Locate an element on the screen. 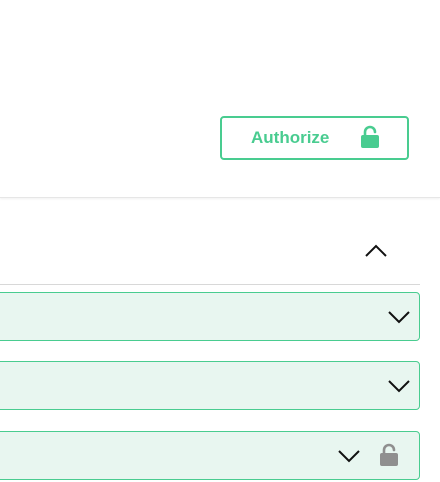 The width and height of the screenshot is (440, 482). chevron-up-icon is located at coordinates (376, 252).